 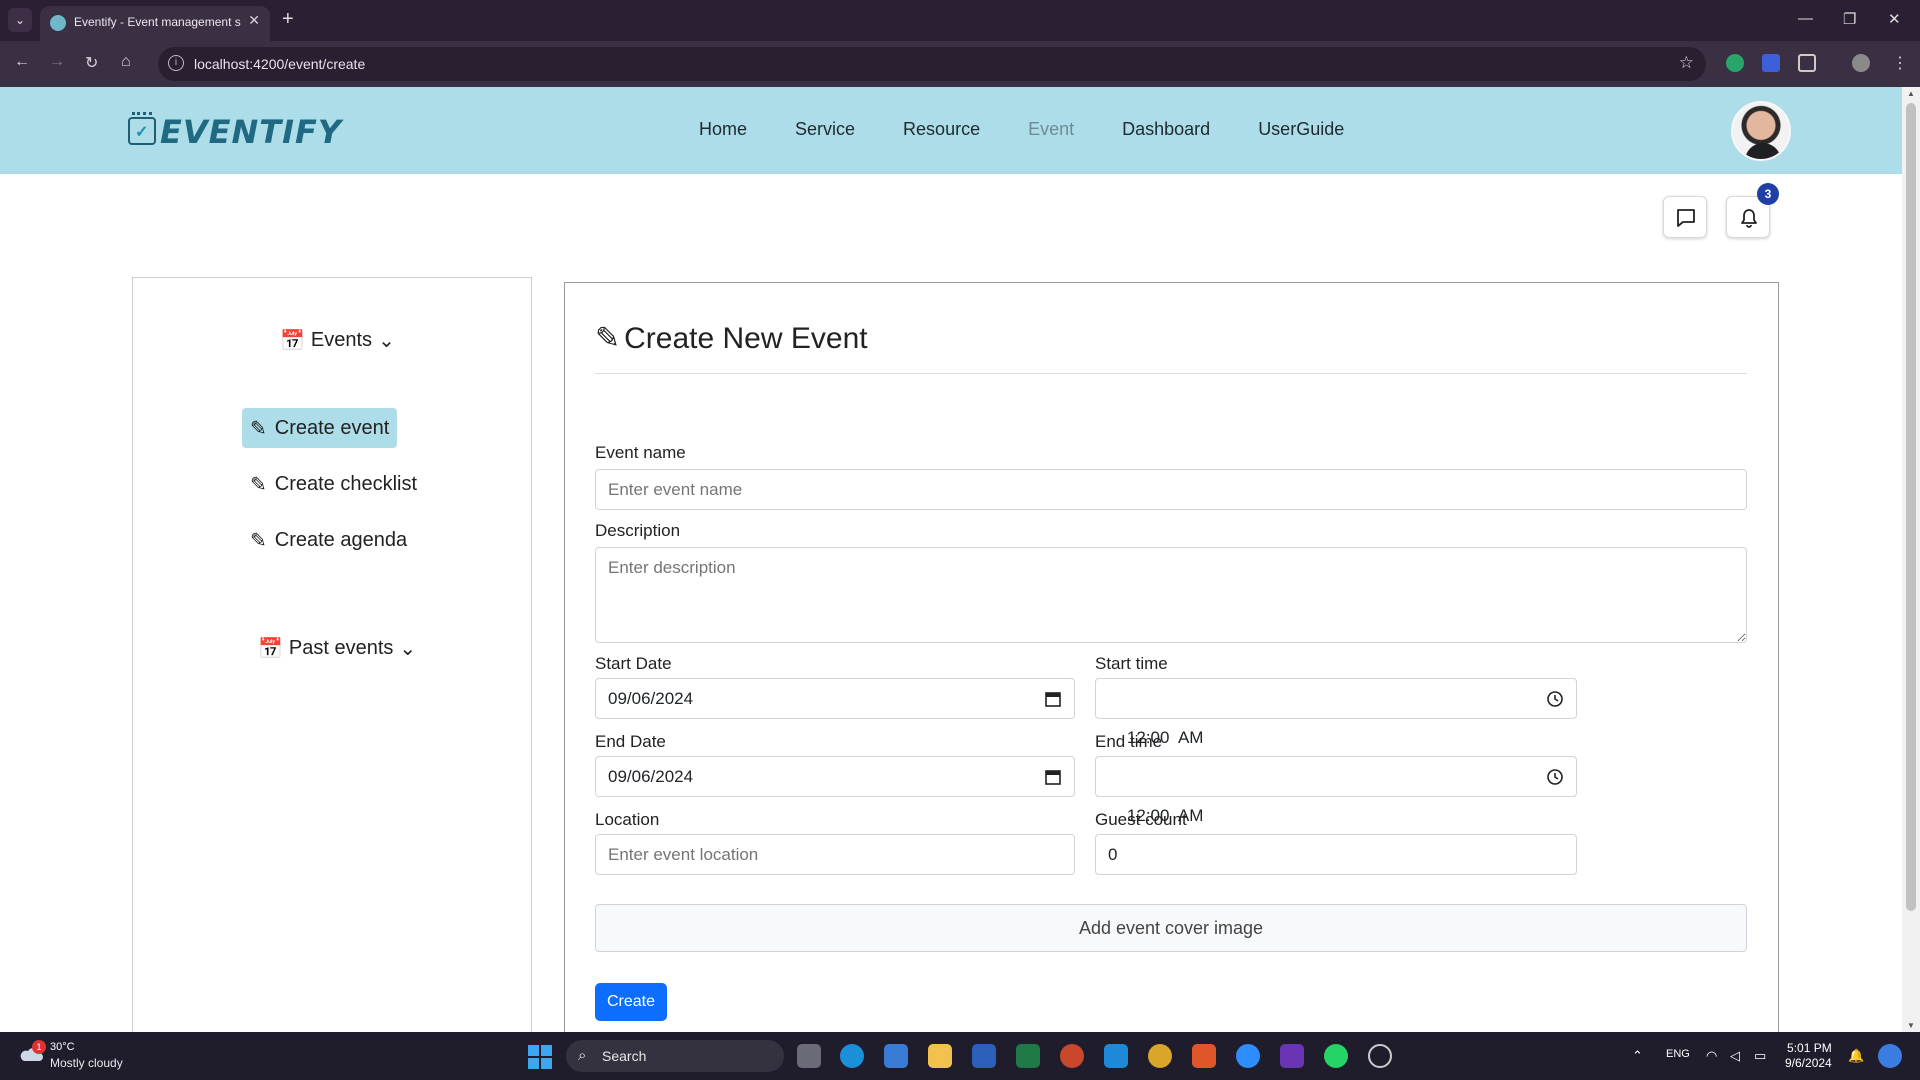 What do you see at coordinates (57, 62) in the screenshot?
I see `forward-icon: →` at bounding box center [57, 62].